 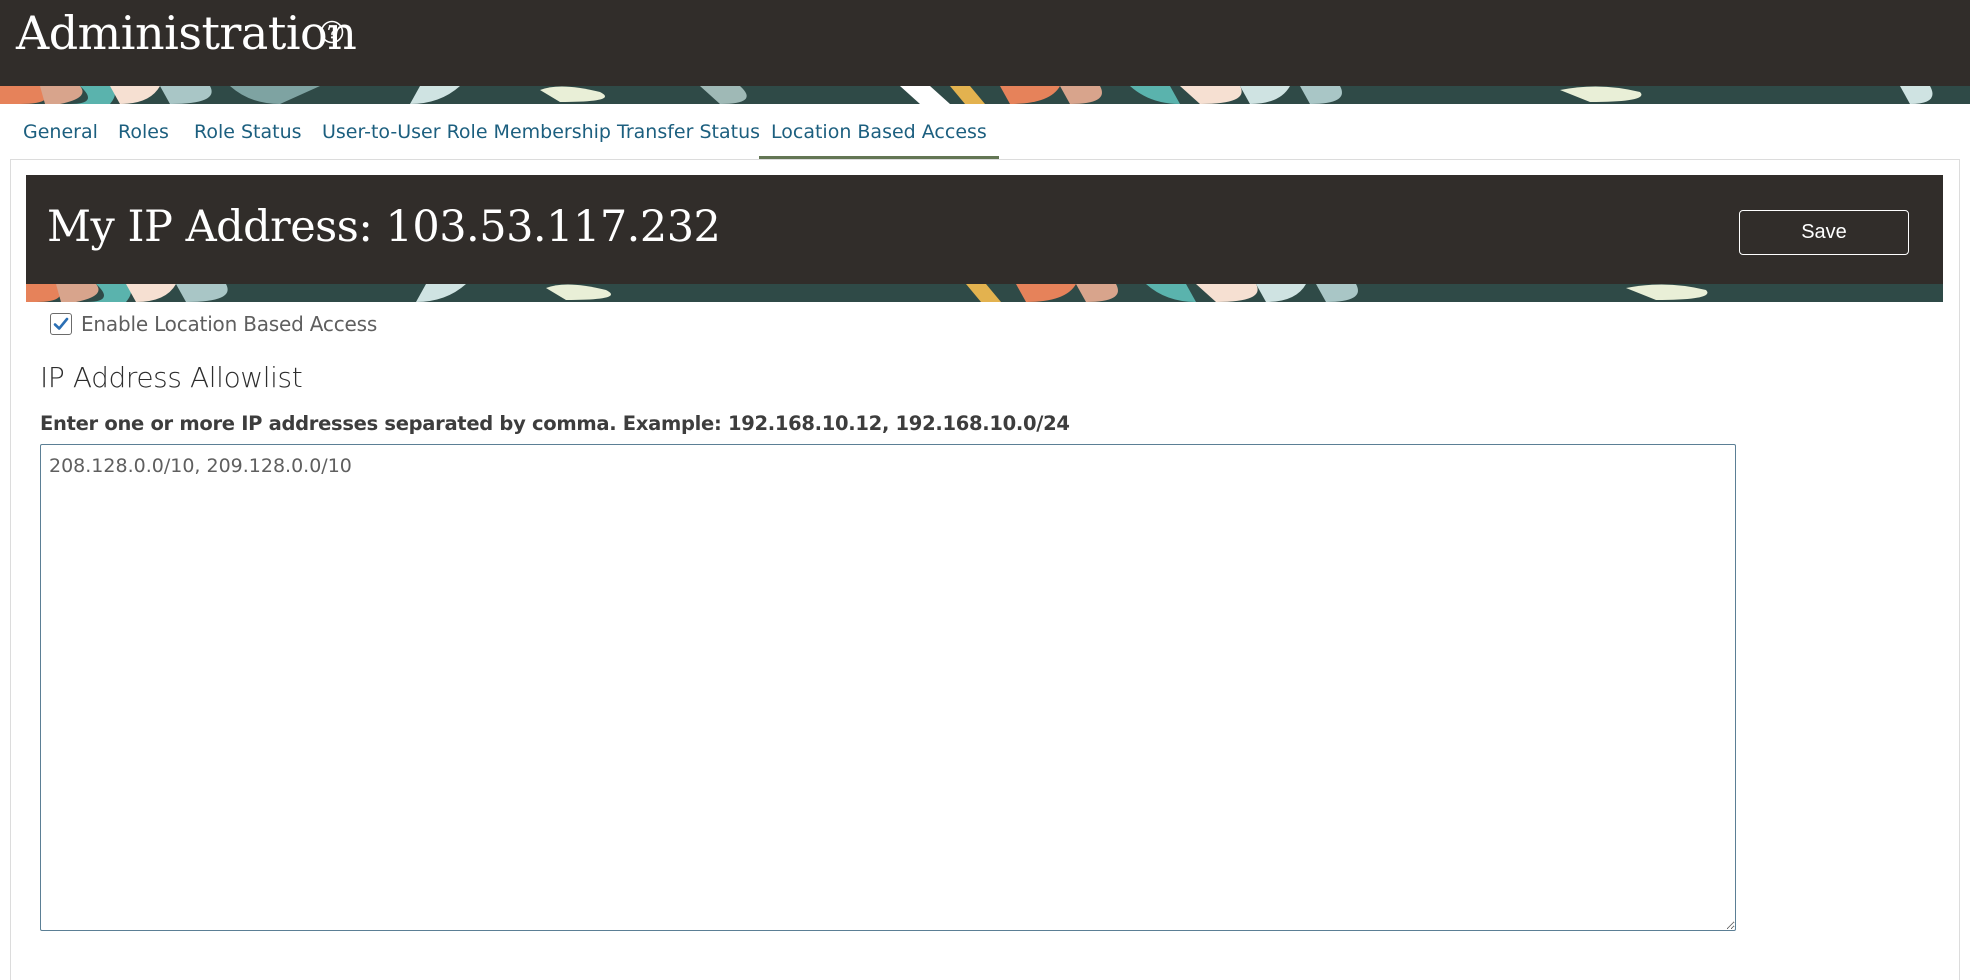 What do you see at coordinates (1824, 232) in the screenshot?
I see `save-button: Save` at bounding box center [1824, 232].